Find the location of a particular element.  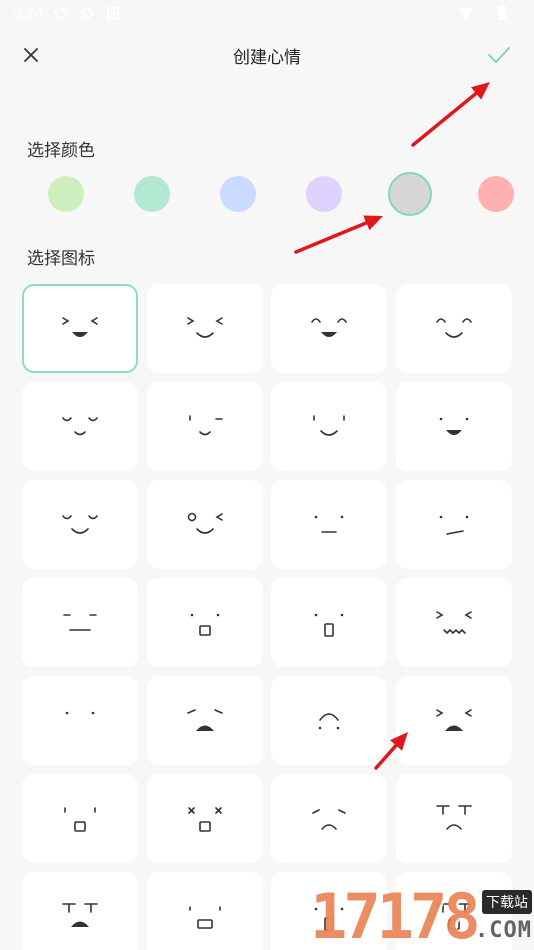

crying-face-icon is located at coordinates (454, 817).